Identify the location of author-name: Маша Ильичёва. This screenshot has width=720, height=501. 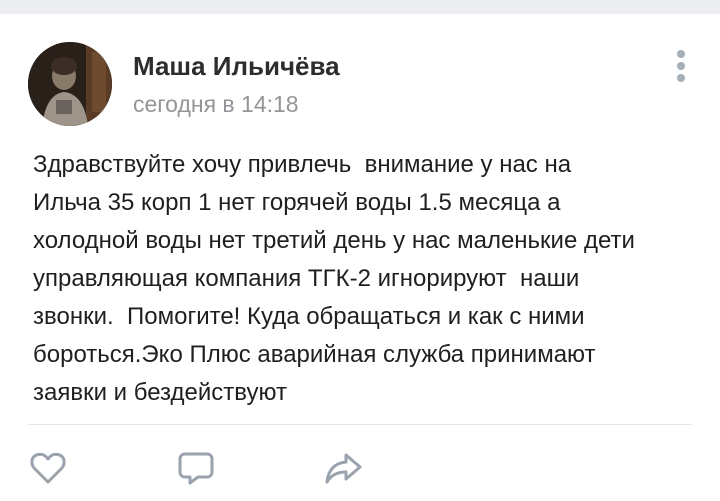
(236, 66).